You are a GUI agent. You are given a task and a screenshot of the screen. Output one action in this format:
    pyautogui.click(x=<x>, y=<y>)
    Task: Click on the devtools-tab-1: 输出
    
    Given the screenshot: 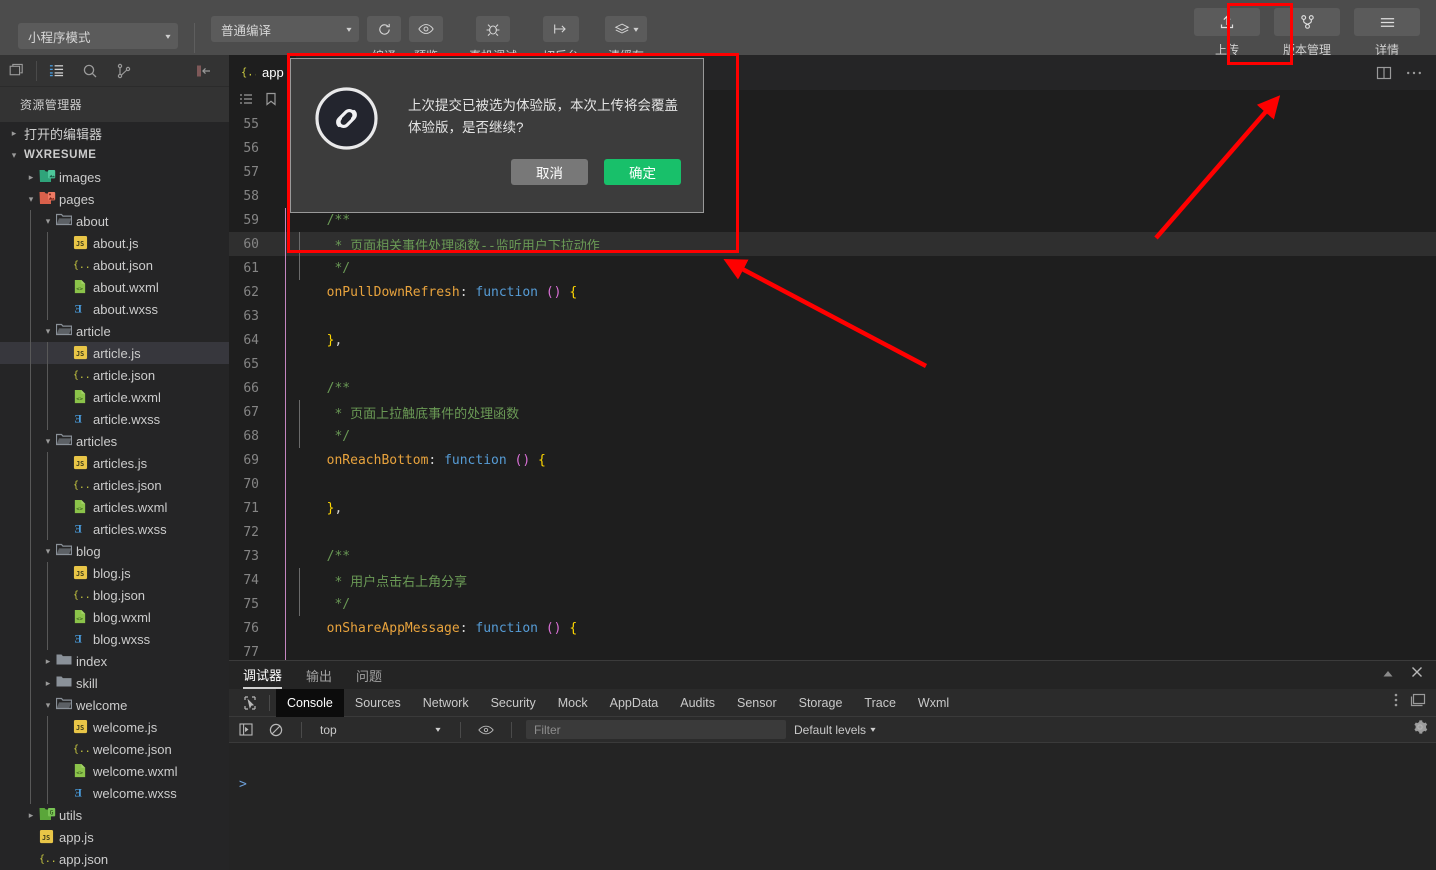 What is the action you would take?
    pyautogui.click(x=319, y=675)
    